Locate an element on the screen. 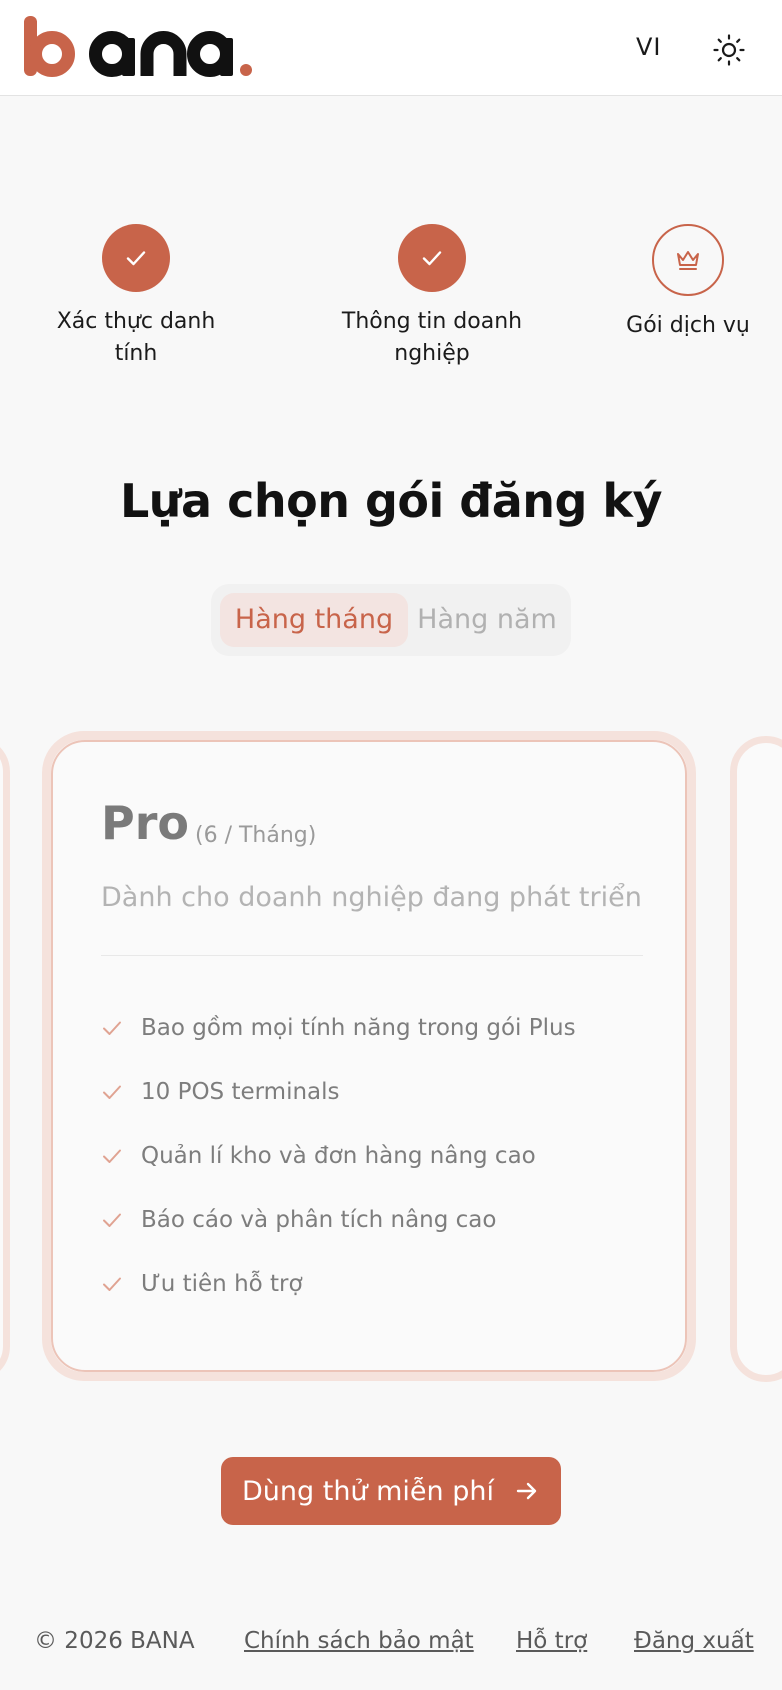 This screenshot has height=1690, width=782. billing-monthly-option: Hàng tháng is located at coordinates (314, 620).